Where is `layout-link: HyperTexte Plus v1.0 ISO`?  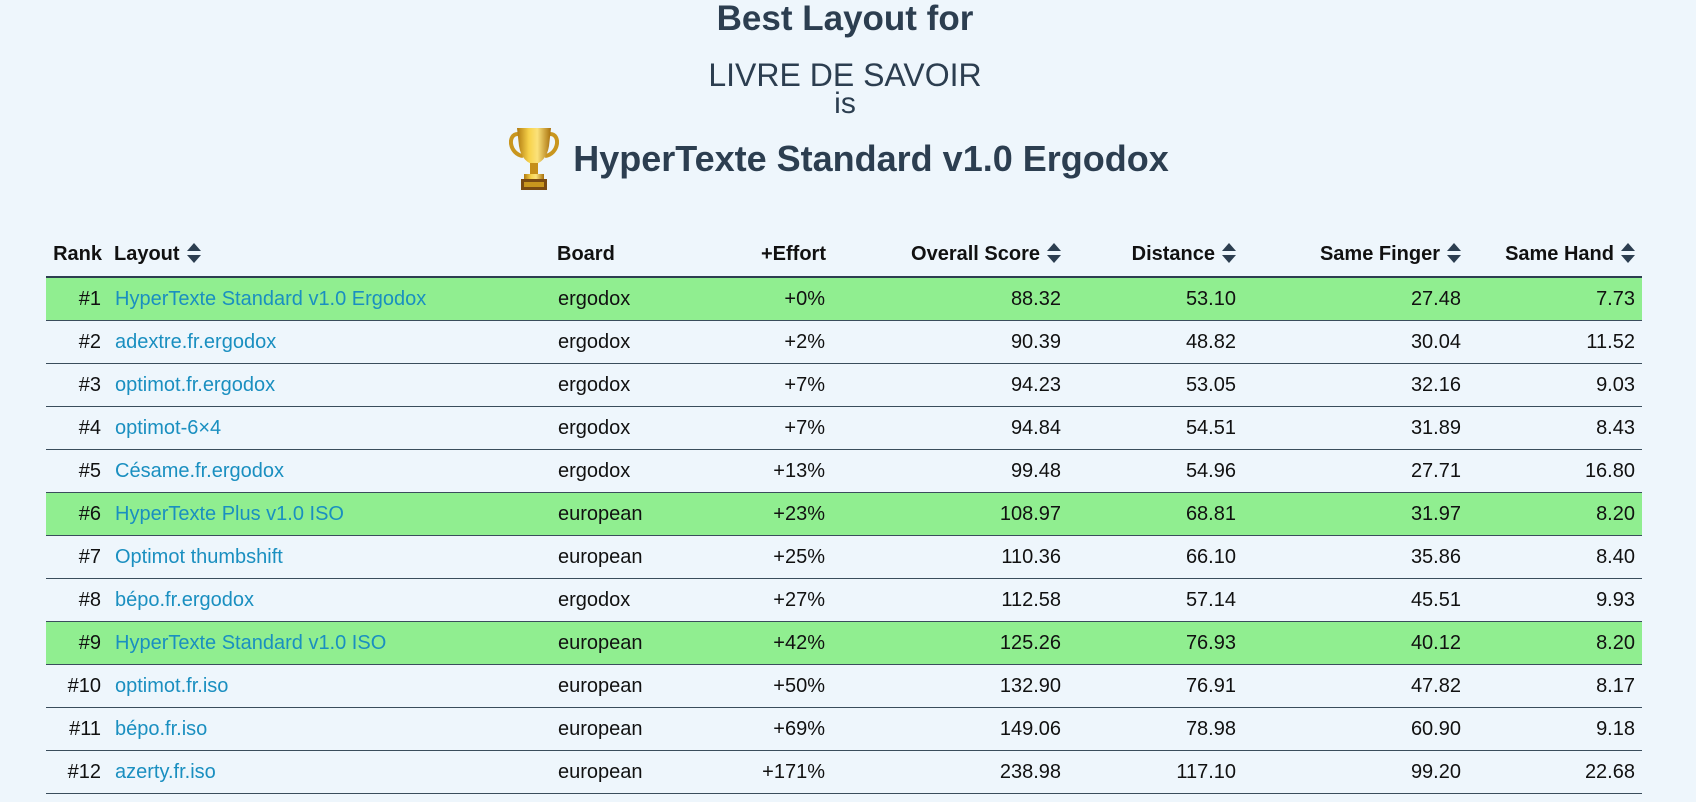 layout-link: HyperTexte Plus v1.0 ISO is located at coordinates (329, 514).